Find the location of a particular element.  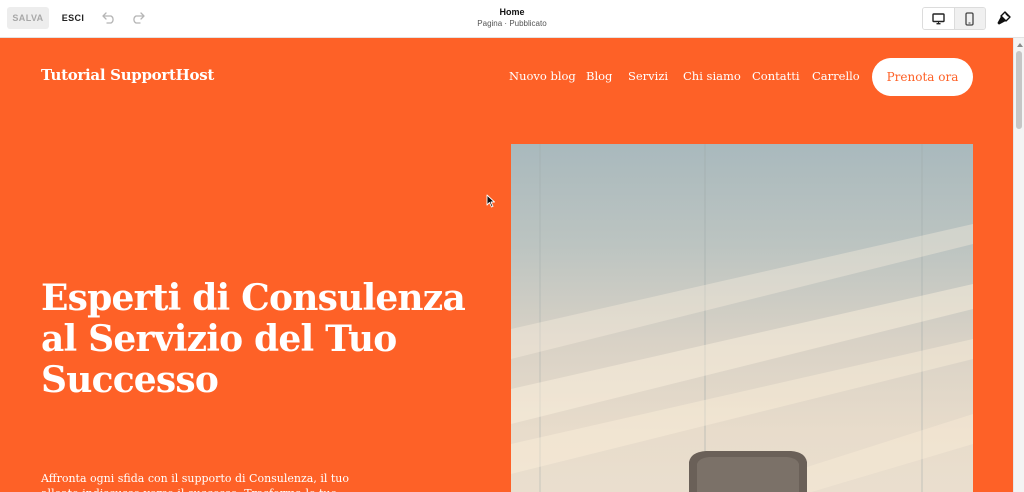

scroll-up-icon is located at coordinates (1020, 44).